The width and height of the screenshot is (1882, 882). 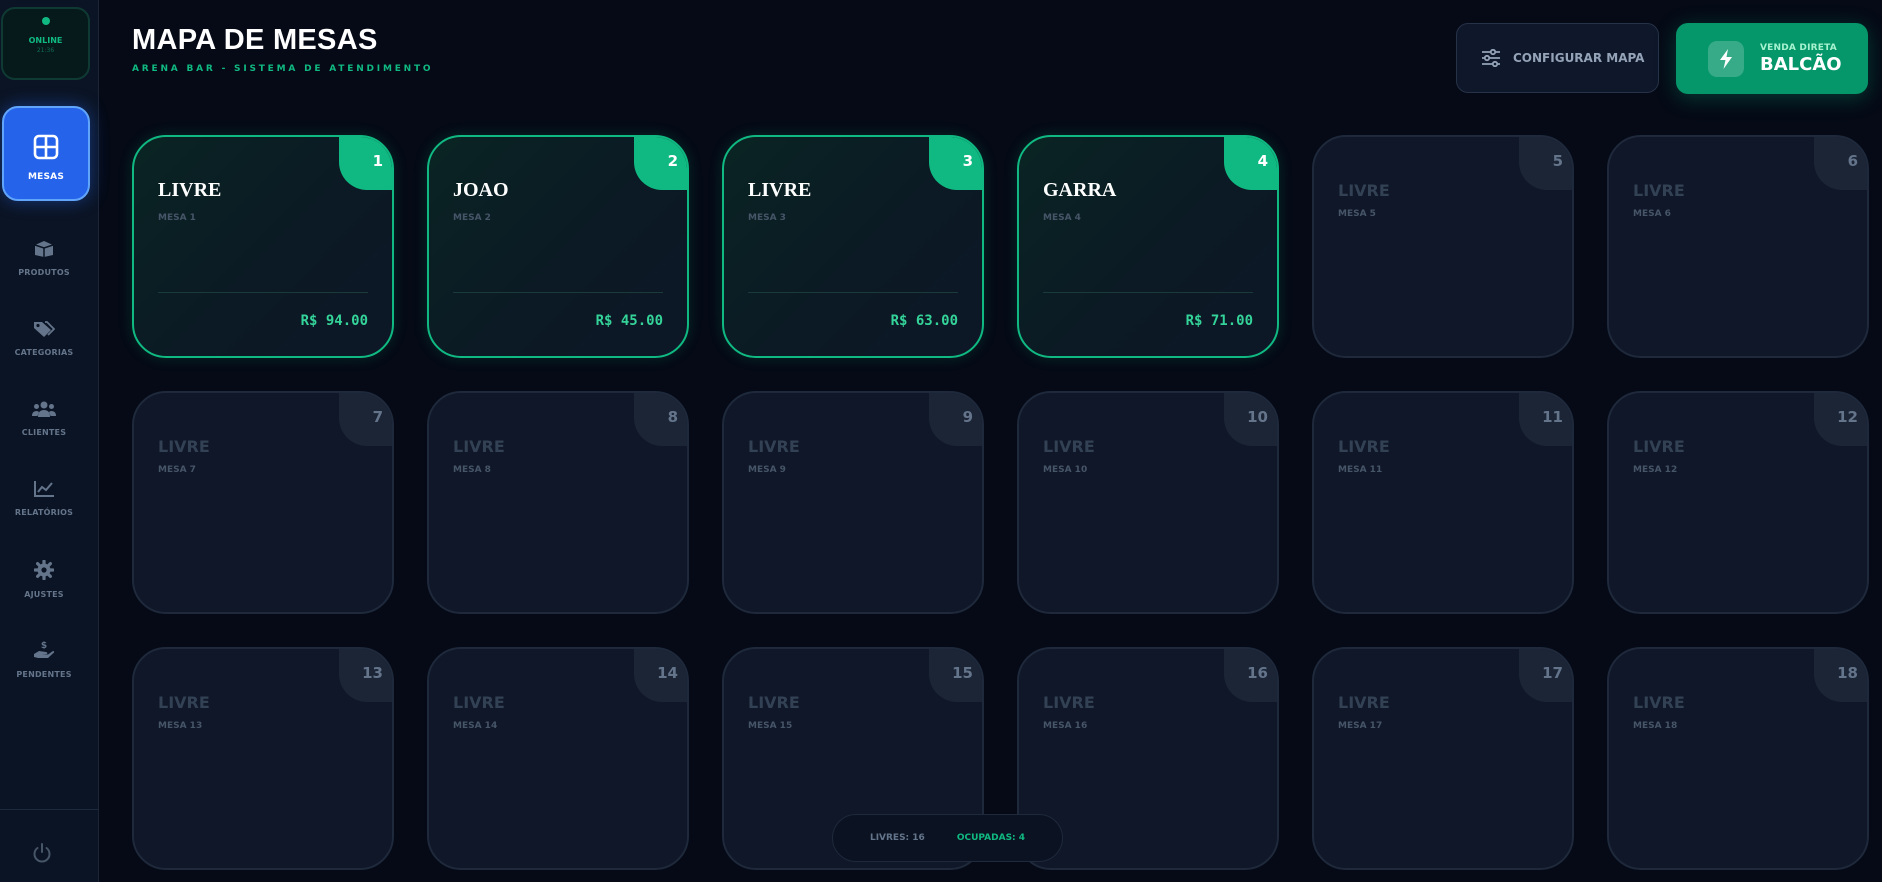 What do you see at coordinates (334, 321) in the screenshot?
I see `table-total: R$ 94.00` at bounding box center [334, 321].